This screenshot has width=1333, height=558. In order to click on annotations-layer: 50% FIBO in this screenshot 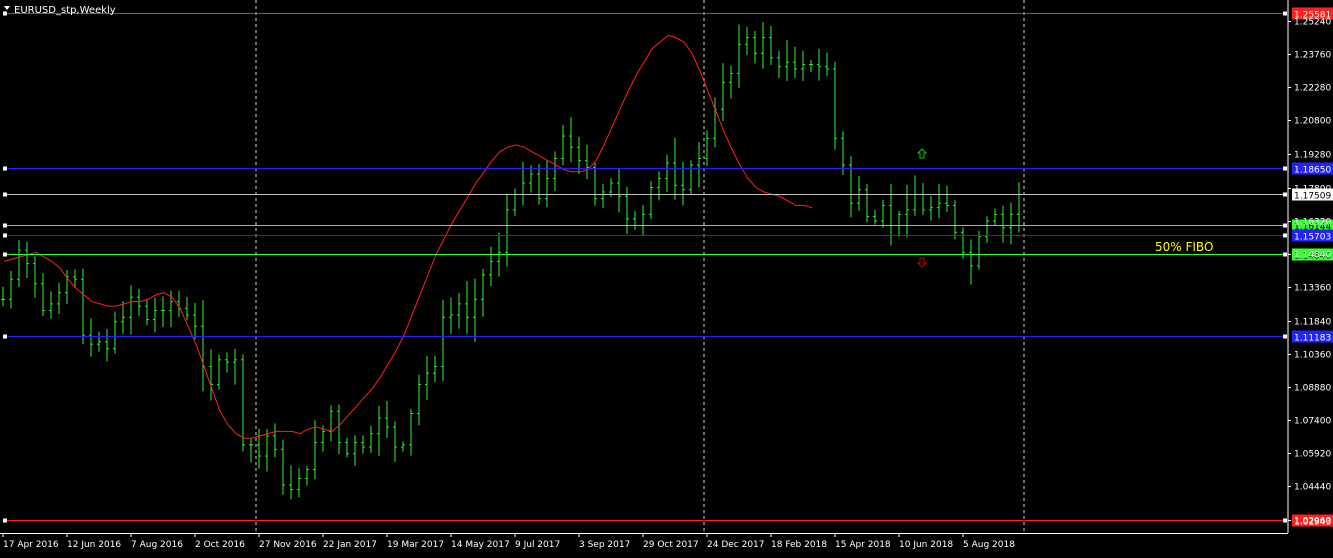, I will do `click(1064, 208)`.